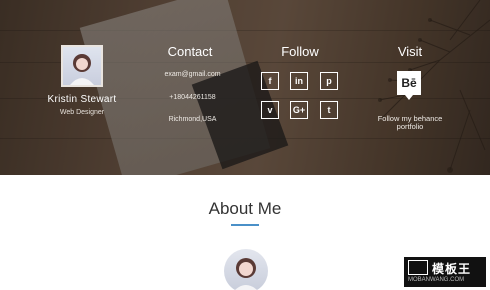 Image resolution: width=490 pixels, height=290 pixels. Describe the element at coordinates (246, 269) in the screenshot. I see `about-avatar` at that location.